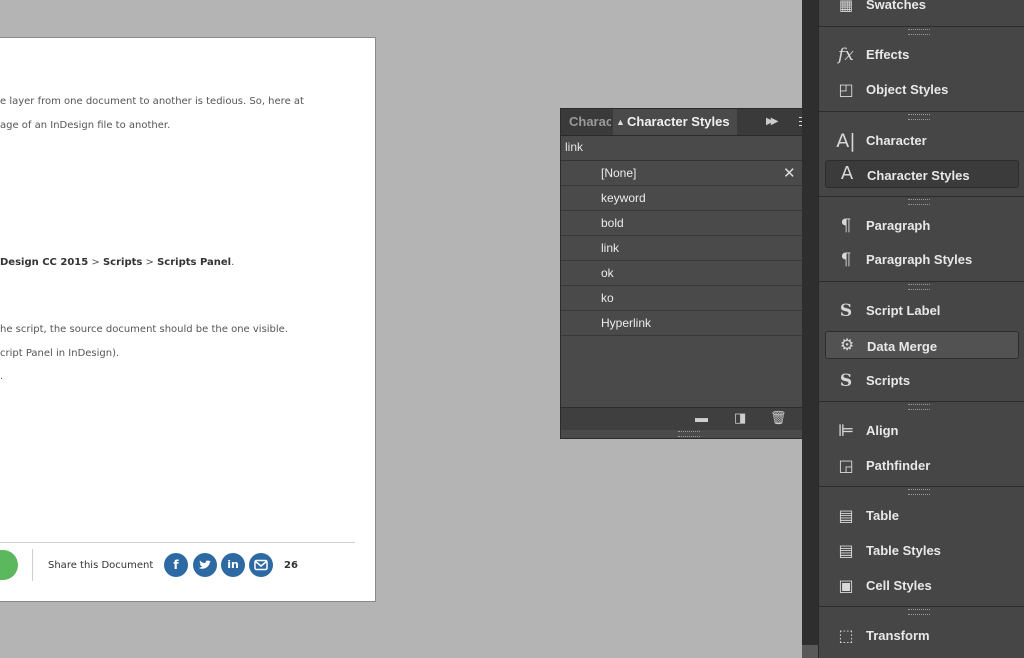 The width and height of the screenshot is (1024, 658). Describe the element at coordinates (846, 636) in the screenshot. I see `transform-icon: ⬚` at that location.